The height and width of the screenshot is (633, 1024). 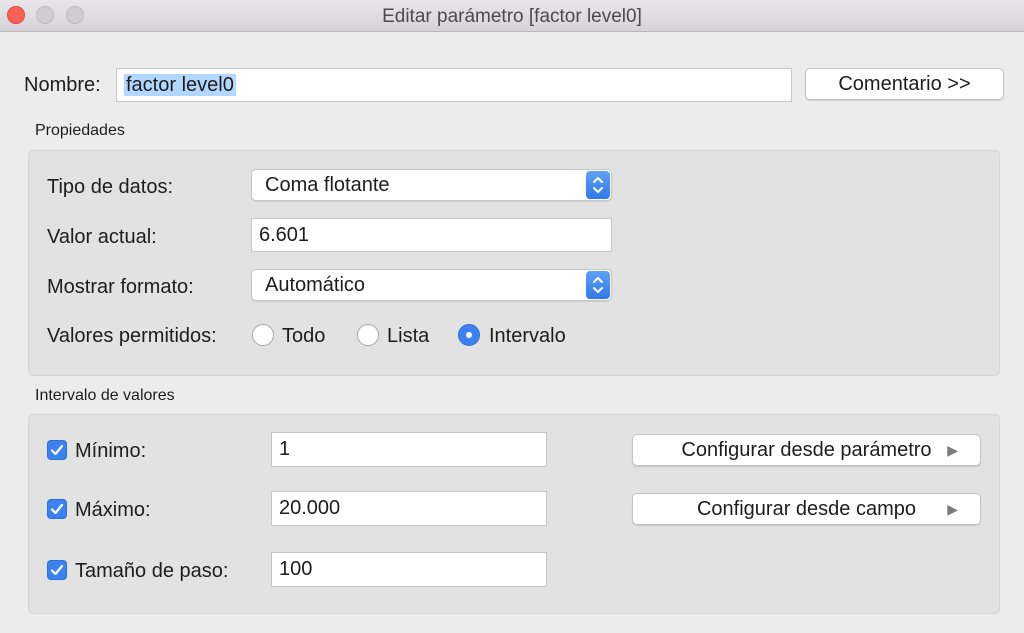 What do you see at coordinates (152, 571) in the screenshot?
I see `step-label: Tamaño de paso:` at bounding box center [152, 571].